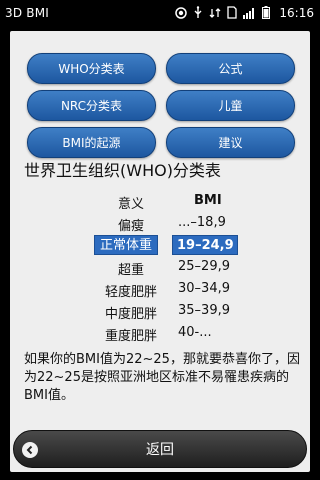 The width and height of the screenshot is (320, 480). Describe the element at coordinates (122, 170) in the screenshot. I see `section-title: 世界卫生组织(WHO)分类表` at that location.